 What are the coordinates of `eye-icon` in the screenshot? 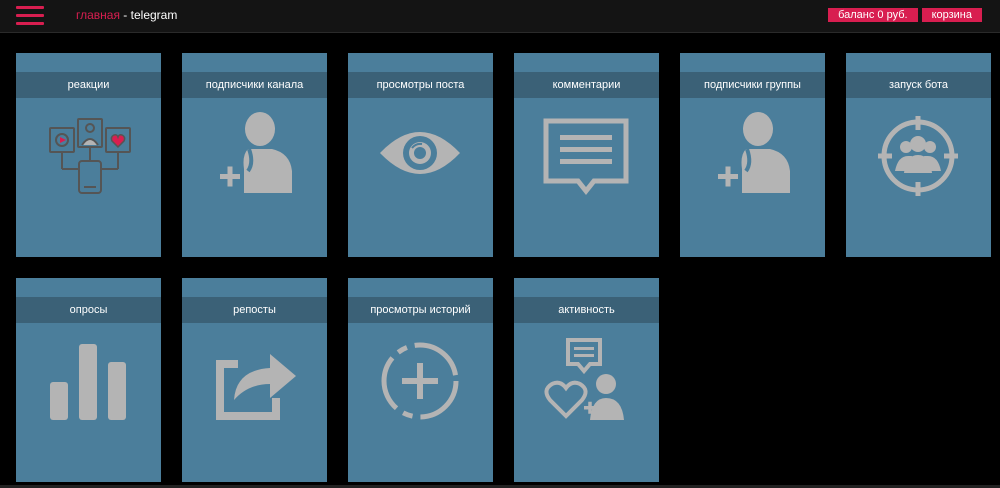 It's located at (420, 156).